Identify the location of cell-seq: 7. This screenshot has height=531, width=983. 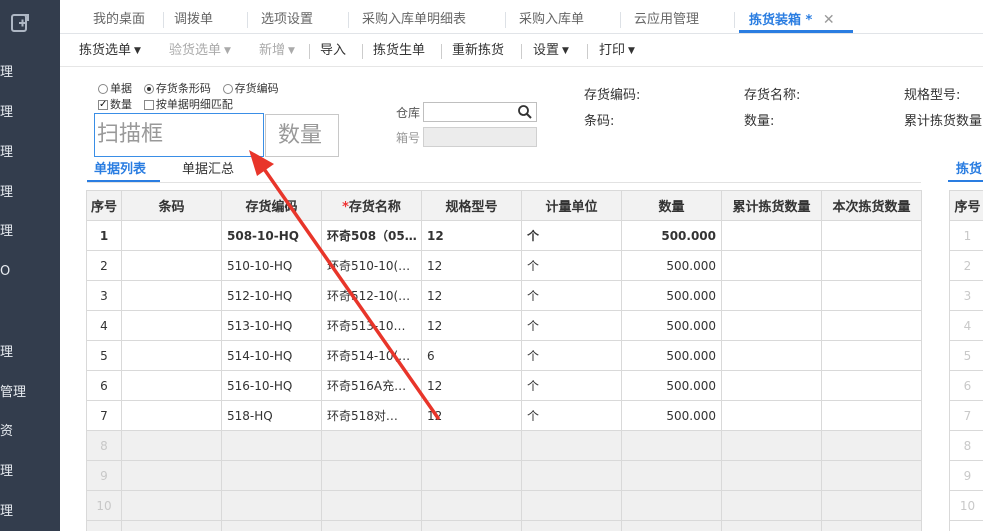
(104, 415).